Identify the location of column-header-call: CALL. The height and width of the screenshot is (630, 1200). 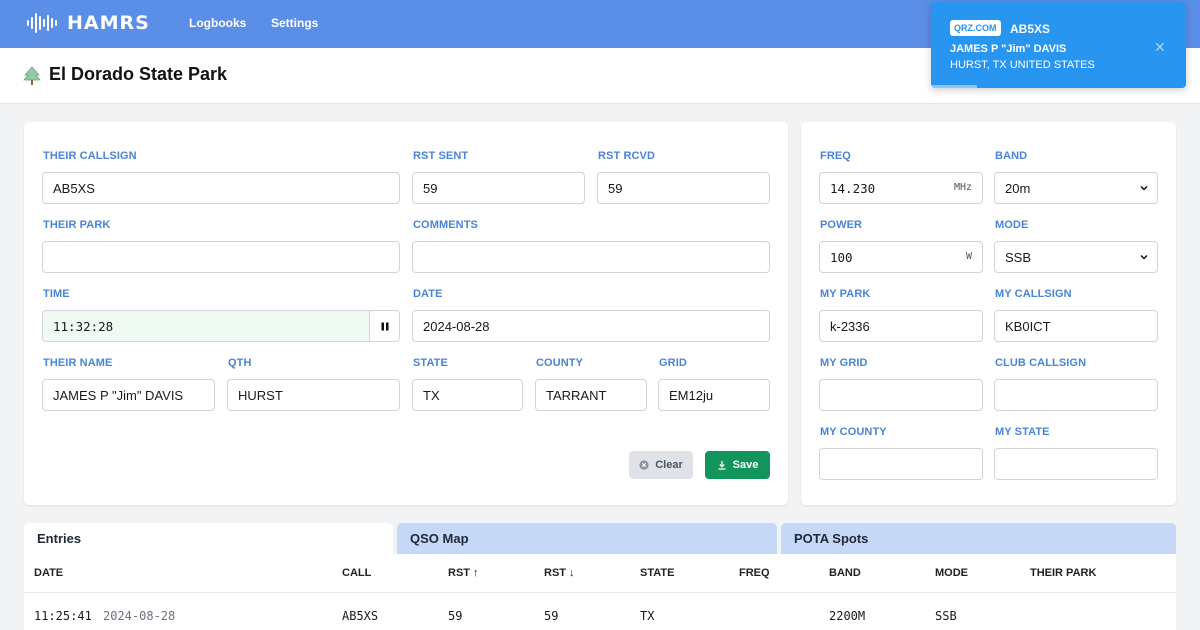
(356, 573).